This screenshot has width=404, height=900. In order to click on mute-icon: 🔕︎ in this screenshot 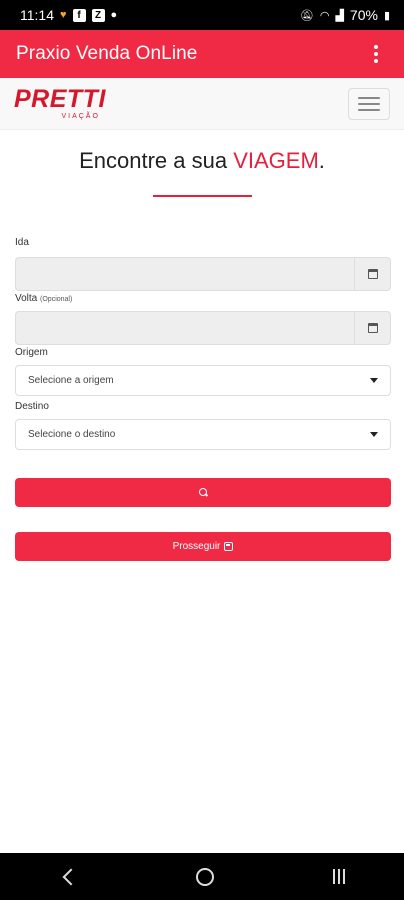, I will do `click(306, 15)`.